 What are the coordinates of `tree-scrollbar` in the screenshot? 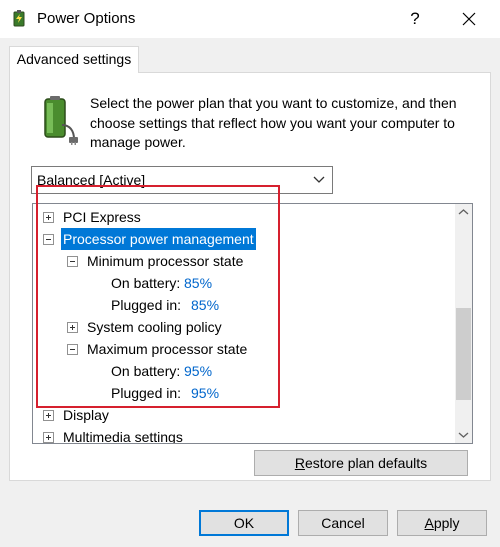 It's located at (463, 323).